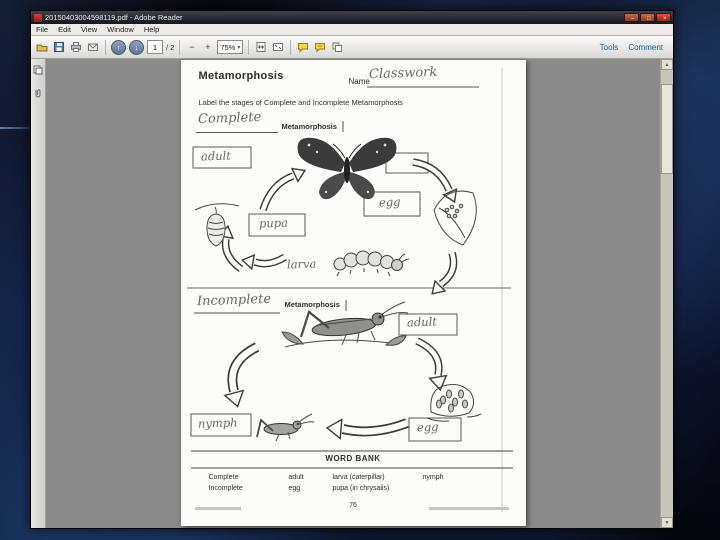  Describe the element at coordinates (284, 427) in the screenshot. I see `grasshopper-nymph-drawing` at that location.